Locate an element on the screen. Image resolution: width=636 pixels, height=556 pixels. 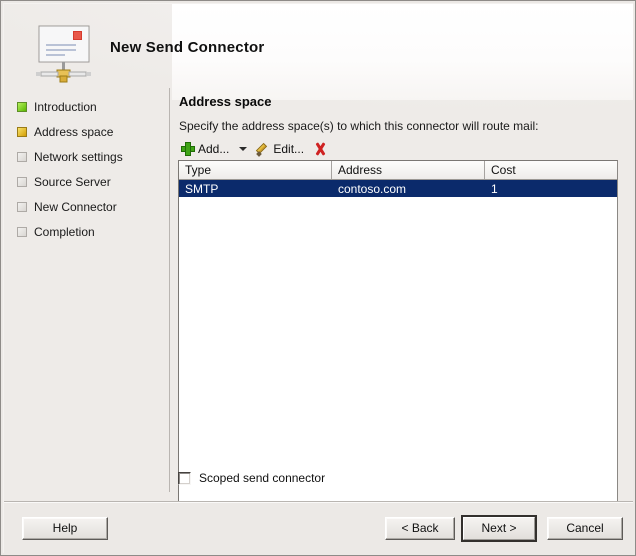
red-x-icon is located at coordinates (320, 149).